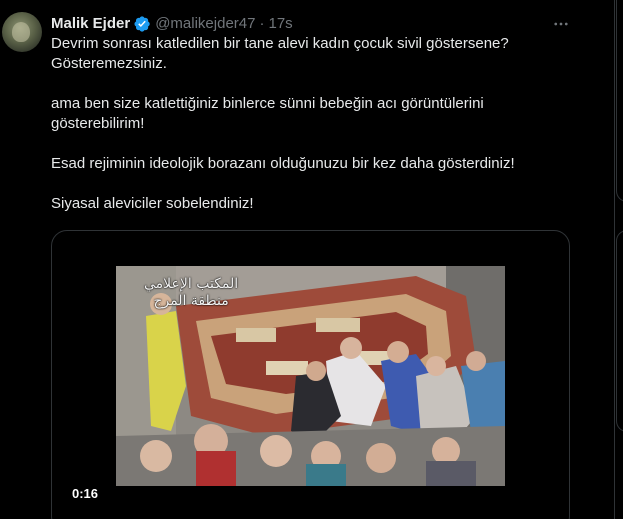  I want to click on author-display-name: Malik Ejder, so click(90, 24).